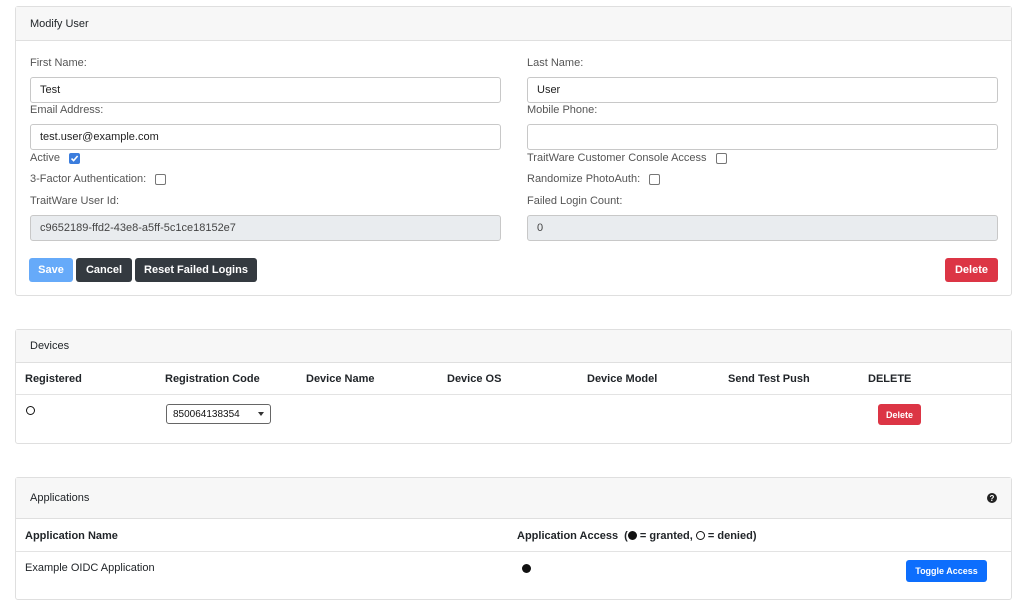 The width and height of the screenshot is (1024, 612). Describe the element at coordinates (265, 137) in the screenshot. I see `email-input` at that location.